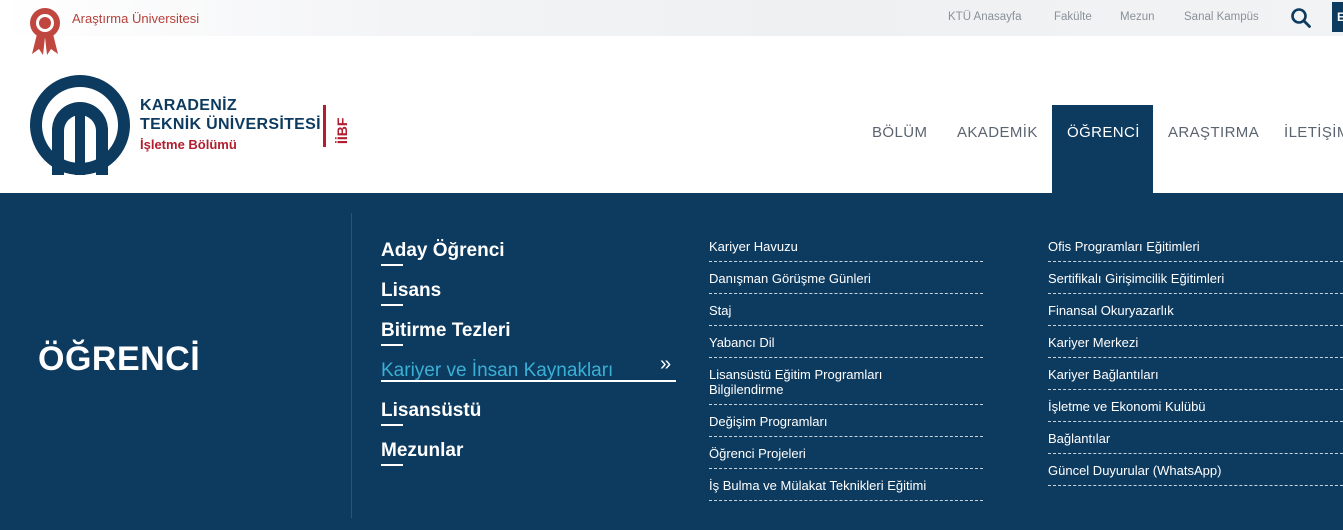  What do you see at coordinates (1301, 18) in the screenshot?
I see `search-icon` at bounding box center [1301, 18].